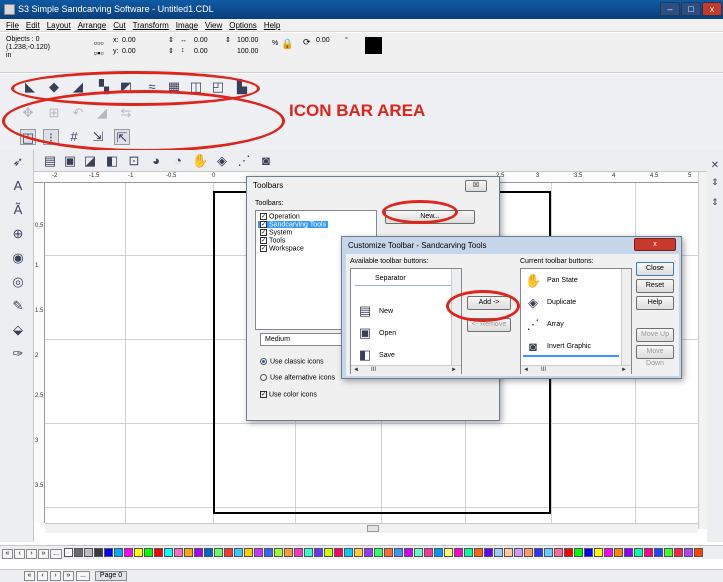  Describe the element at coordinates (90, 161) in the screenshot. I see `cut-icon: ◪` at that location.